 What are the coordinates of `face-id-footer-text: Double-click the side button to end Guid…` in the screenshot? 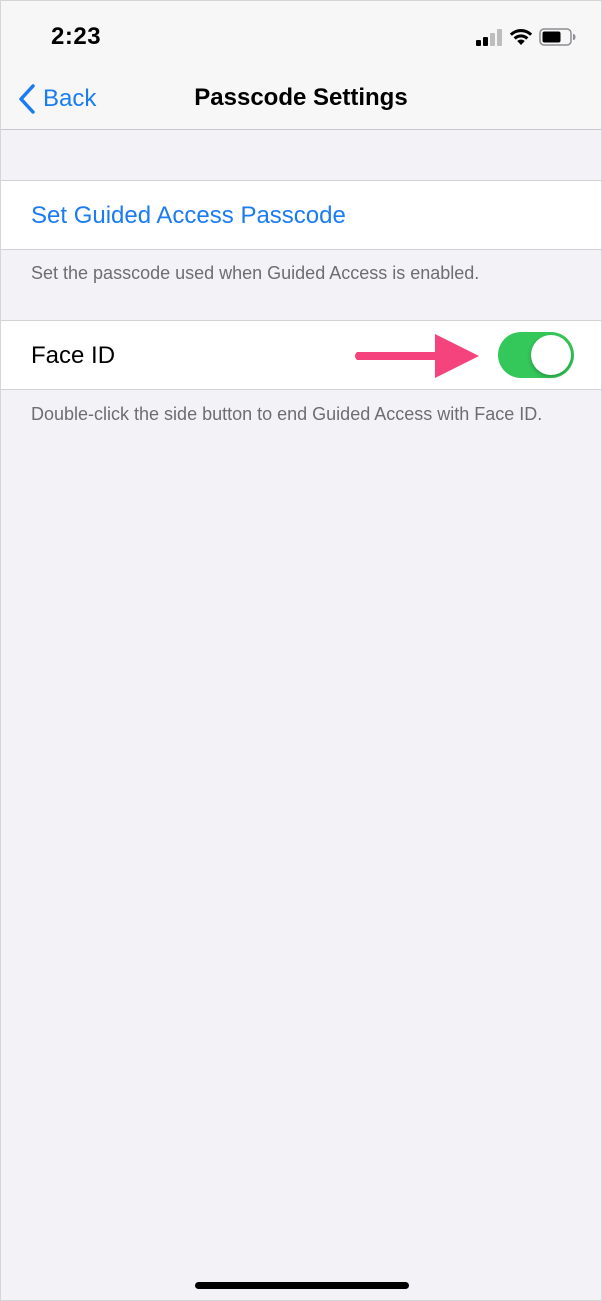 It's located at (287, 414).